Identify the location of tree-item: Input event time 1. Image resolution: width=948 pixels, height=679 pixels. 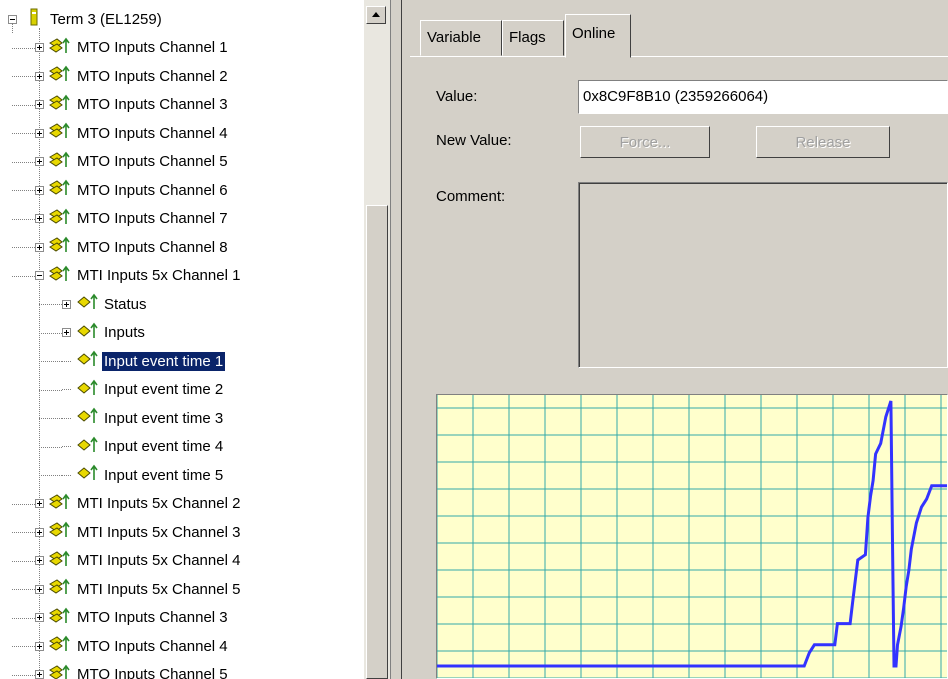
(144, 361).